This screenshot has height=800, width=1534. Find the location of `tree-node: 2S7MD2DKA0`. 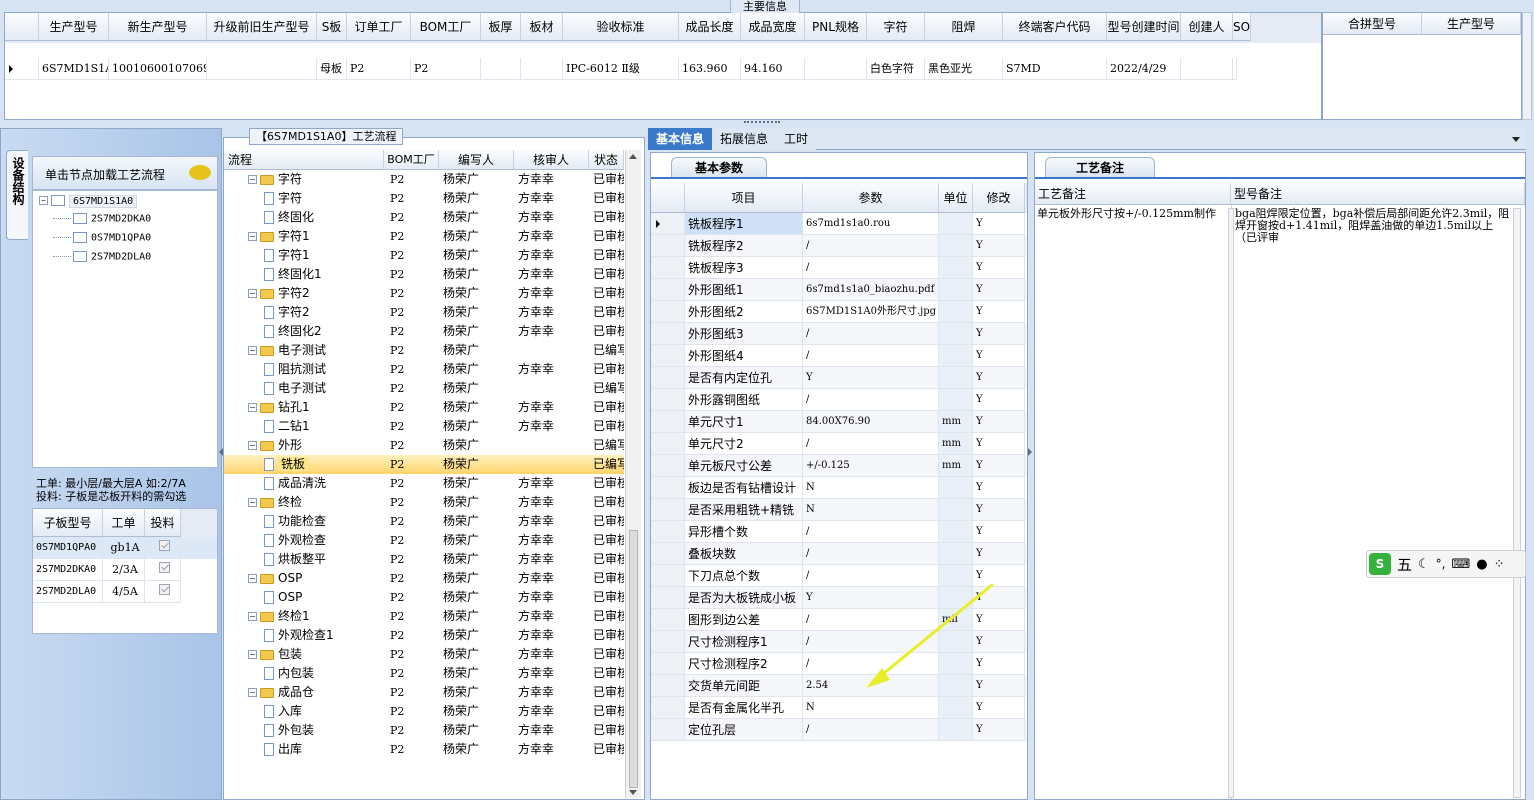

tree-node: 2S7MD2DKA0 is located at coordinates (102, 219).